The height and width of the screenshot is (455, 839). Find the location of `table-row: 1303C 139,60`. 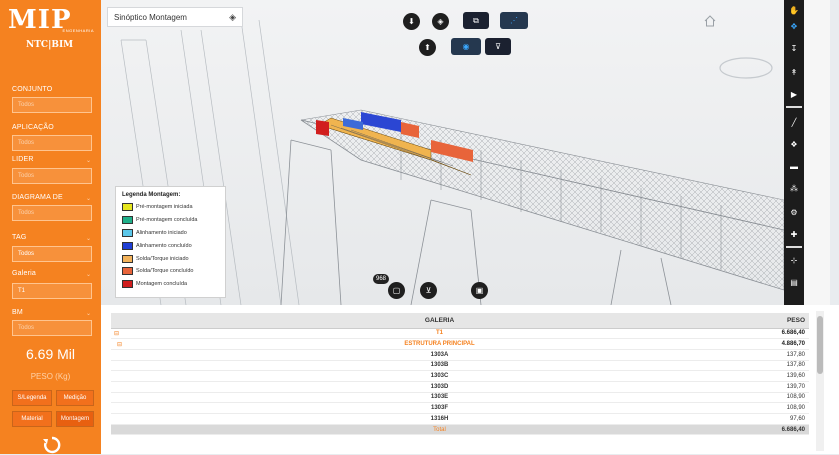

table-row: 1303C 139,60 is located at coordinates (460, 376).